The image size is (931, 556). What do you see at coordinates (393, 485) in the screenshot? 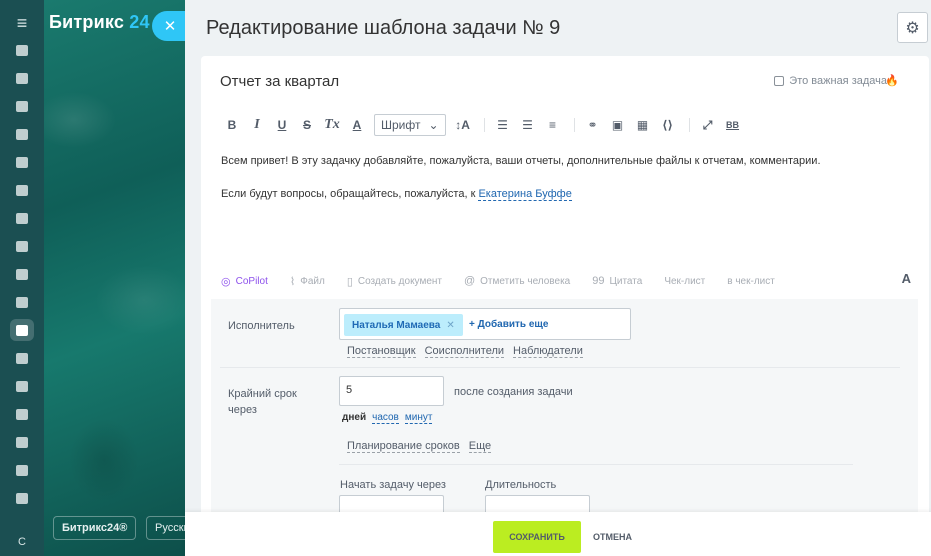
I see `start-after-label: Начать задачу через` at bounding box center [393, 485].